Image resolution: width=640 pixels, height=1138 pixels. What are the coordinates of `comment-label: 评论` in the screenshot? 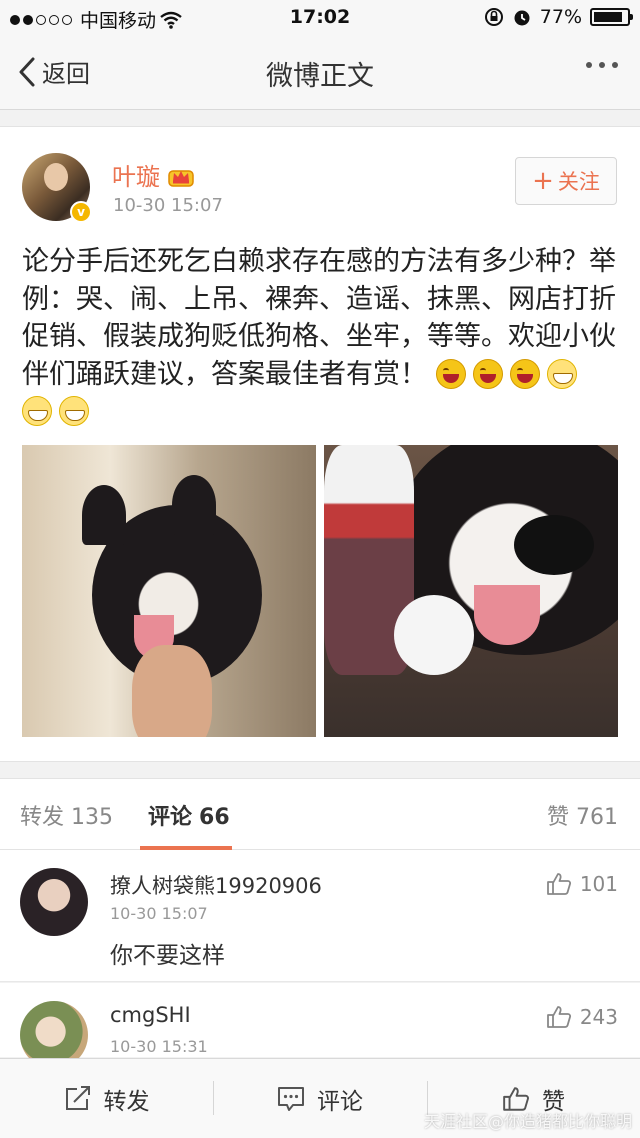 It's located at (340, 1102).